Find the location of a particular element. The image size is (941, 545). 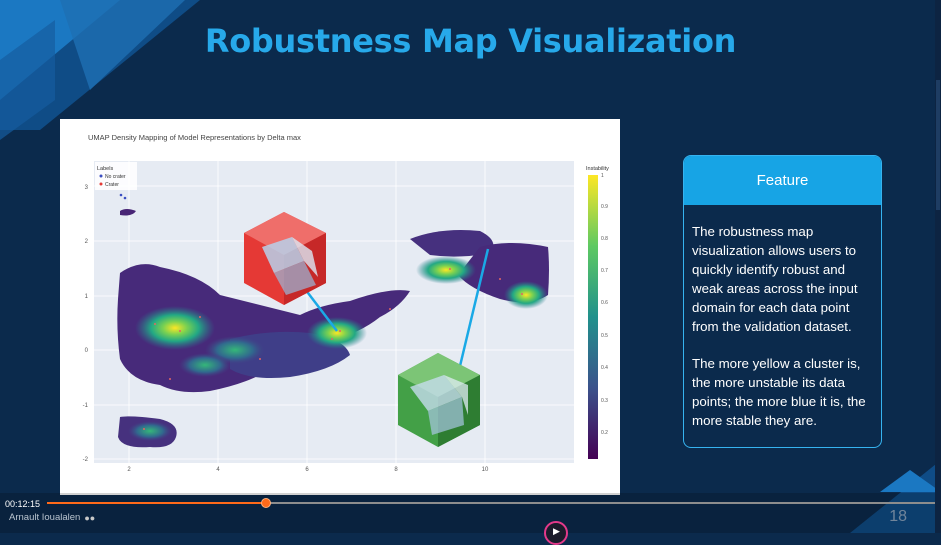

x-tick: 8 is located at coordinates (396, 470).